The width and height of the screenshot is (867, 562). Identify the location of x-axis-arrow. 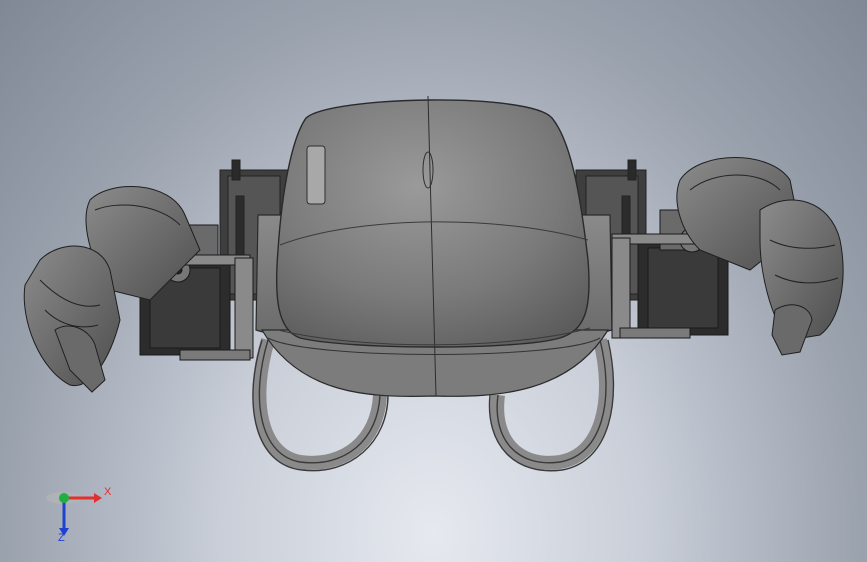
(98, 498).